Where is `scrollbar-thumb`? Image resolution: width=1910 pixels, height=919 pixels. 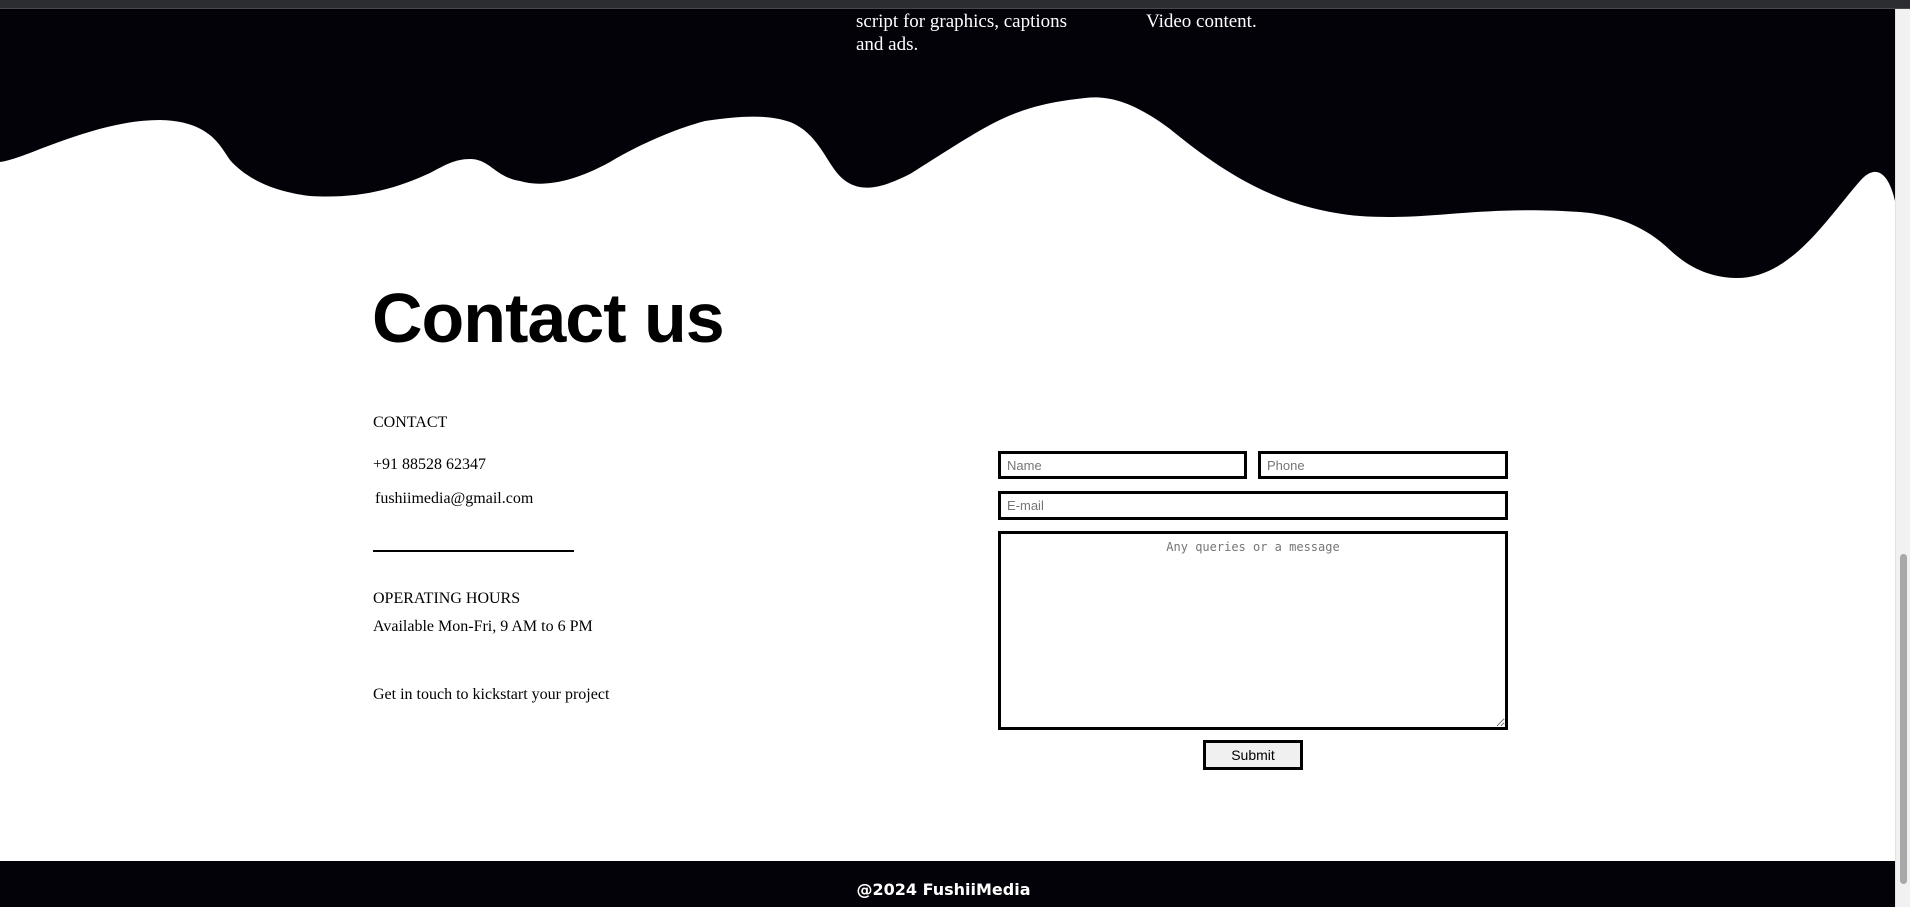
scrollbar-thumb is located at coordinates (1903, 719).